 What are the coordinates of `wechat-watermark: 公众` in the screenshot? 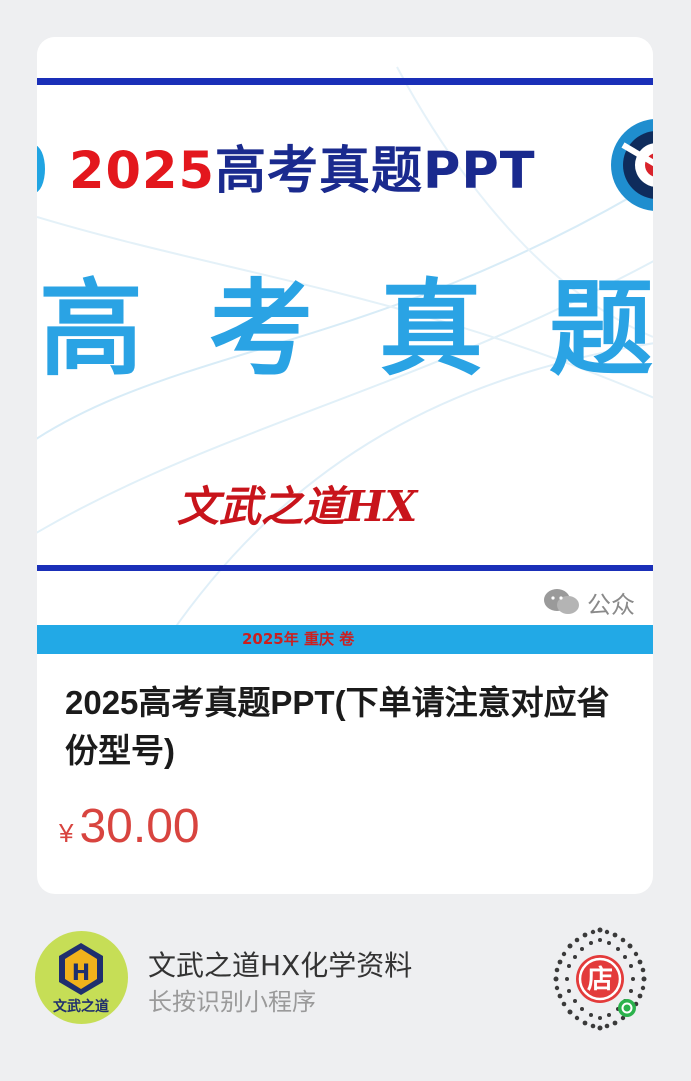 It's located at (589, 602).